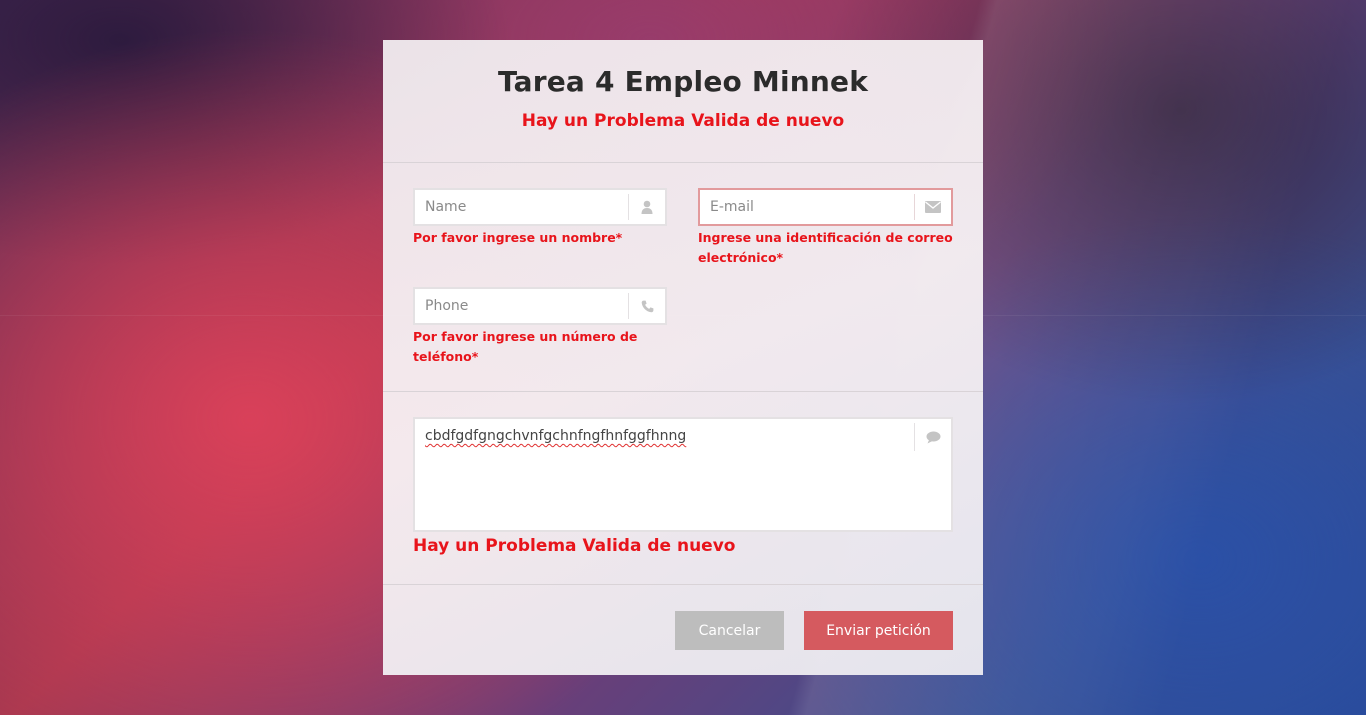  What do you see at coordinates (522, 306) in the screenshot?
I see `phone-input` at bounding box center [522, 306].